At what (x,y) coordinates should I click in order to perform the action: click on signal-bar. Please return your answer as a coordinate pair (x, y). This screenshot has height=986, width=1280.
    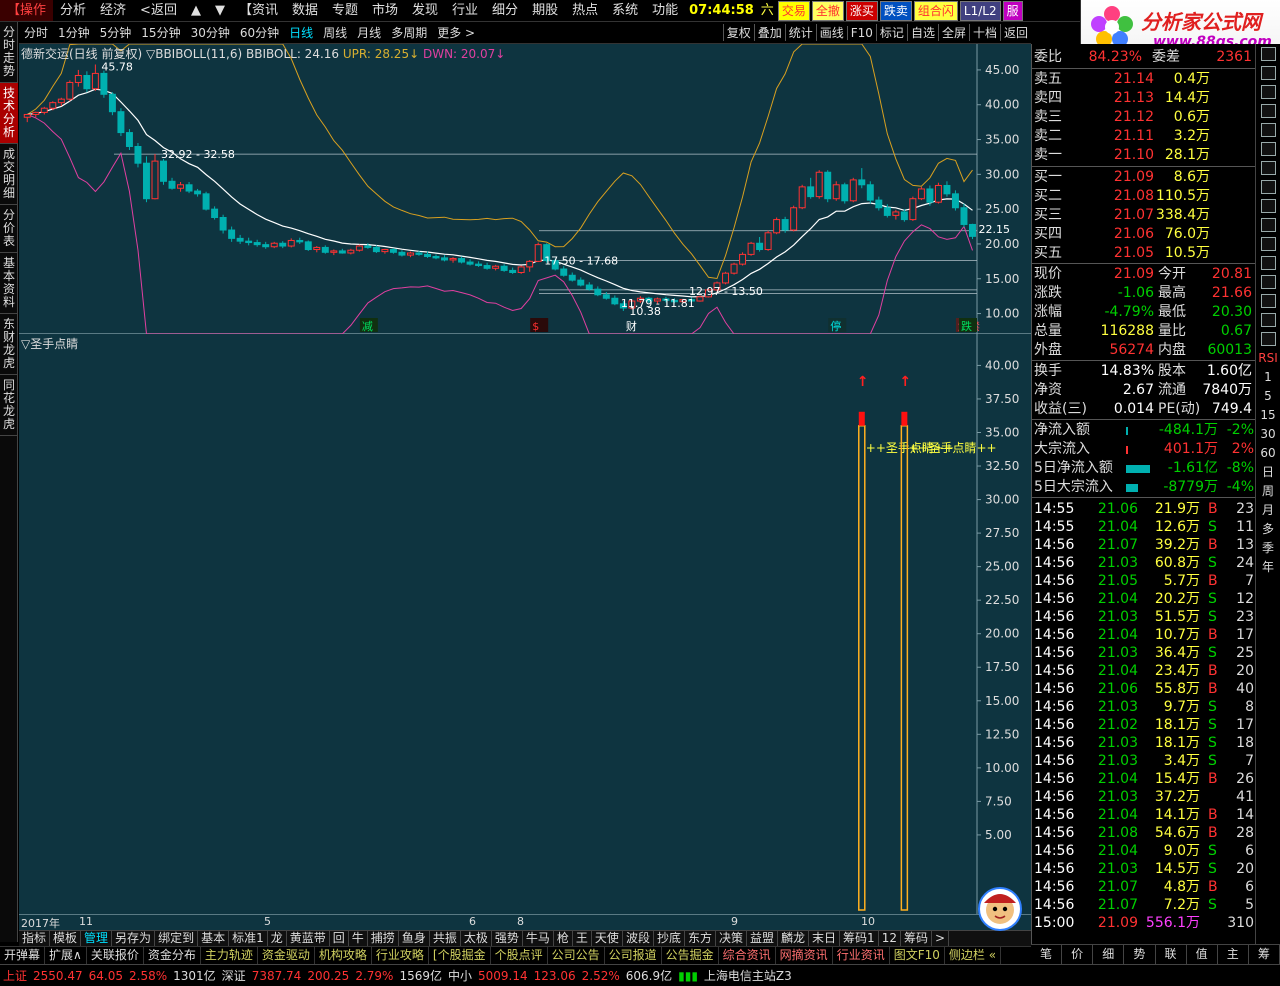
    Looking at the image, I should click on (862, 668).